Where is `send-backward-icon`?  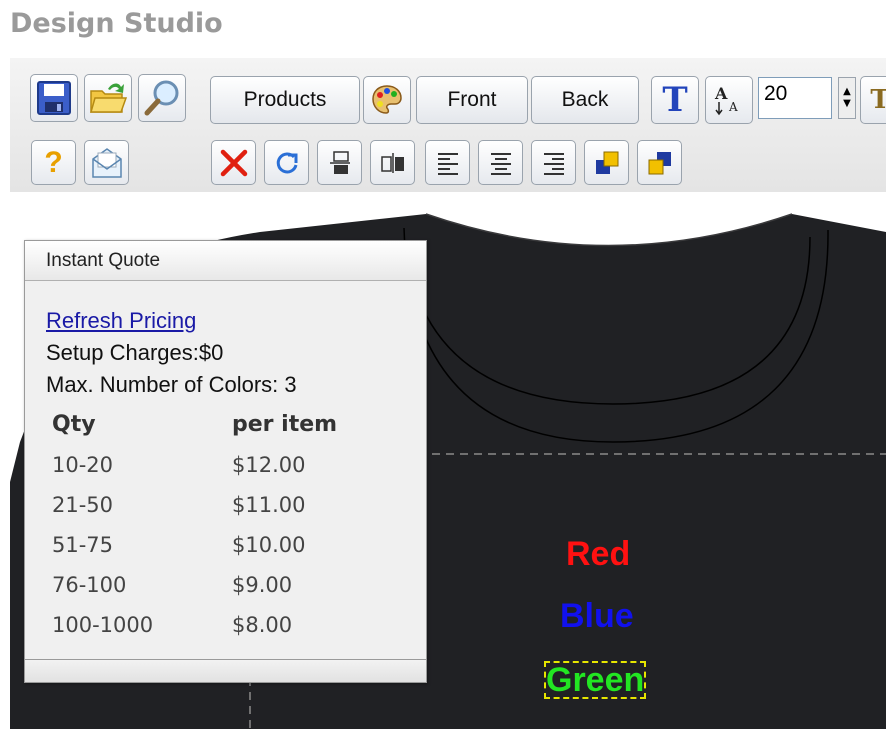 send-backward-icon is located at coordinates (659, 162).